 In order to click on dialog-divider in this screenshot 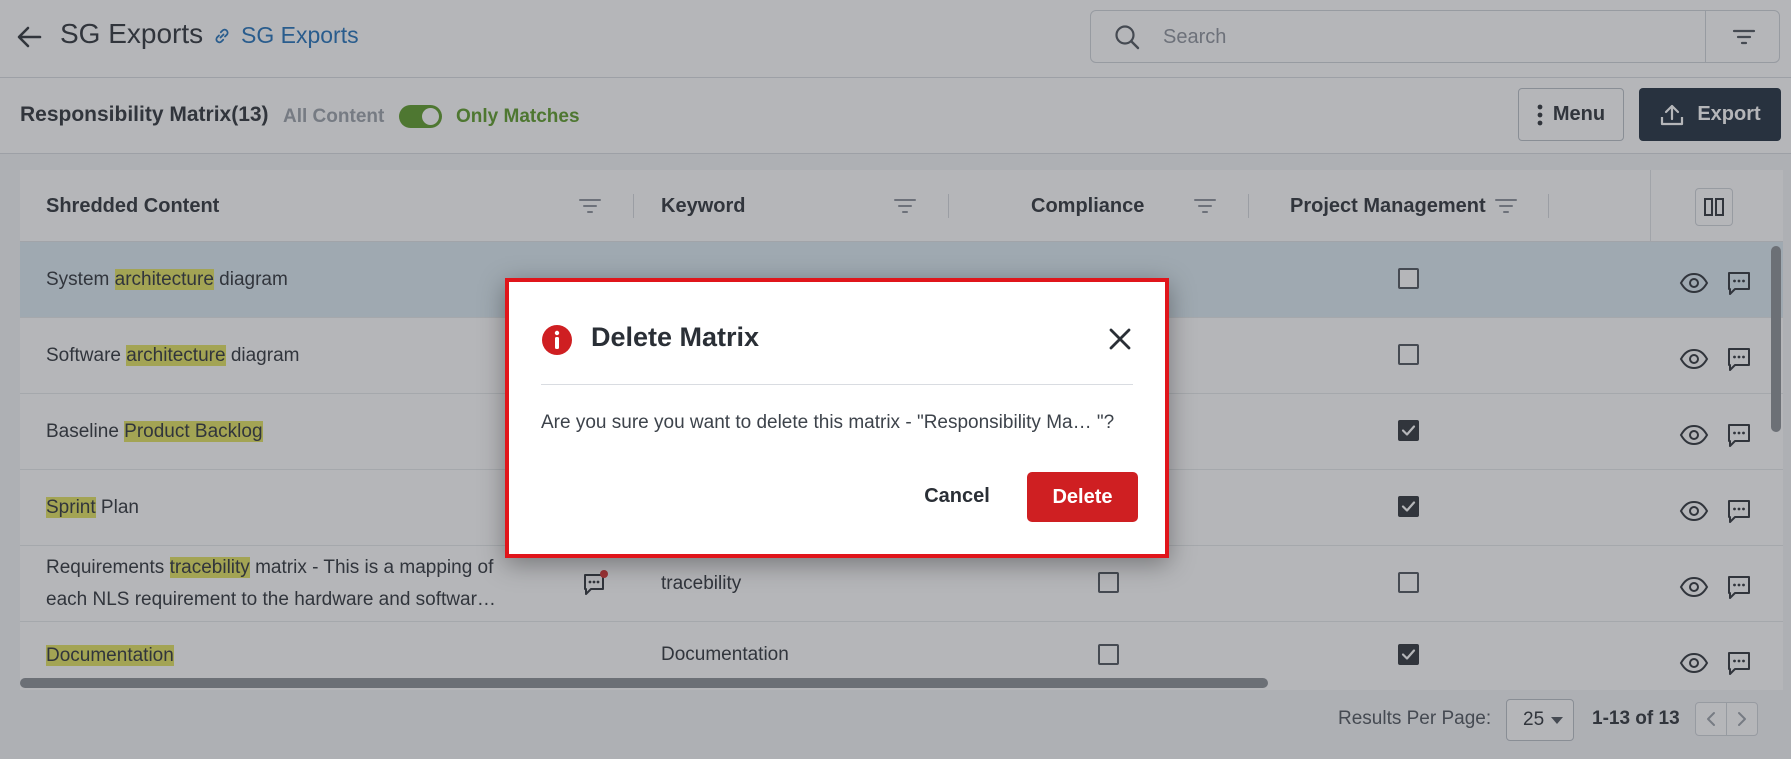, I will do `click(837, 384)`.